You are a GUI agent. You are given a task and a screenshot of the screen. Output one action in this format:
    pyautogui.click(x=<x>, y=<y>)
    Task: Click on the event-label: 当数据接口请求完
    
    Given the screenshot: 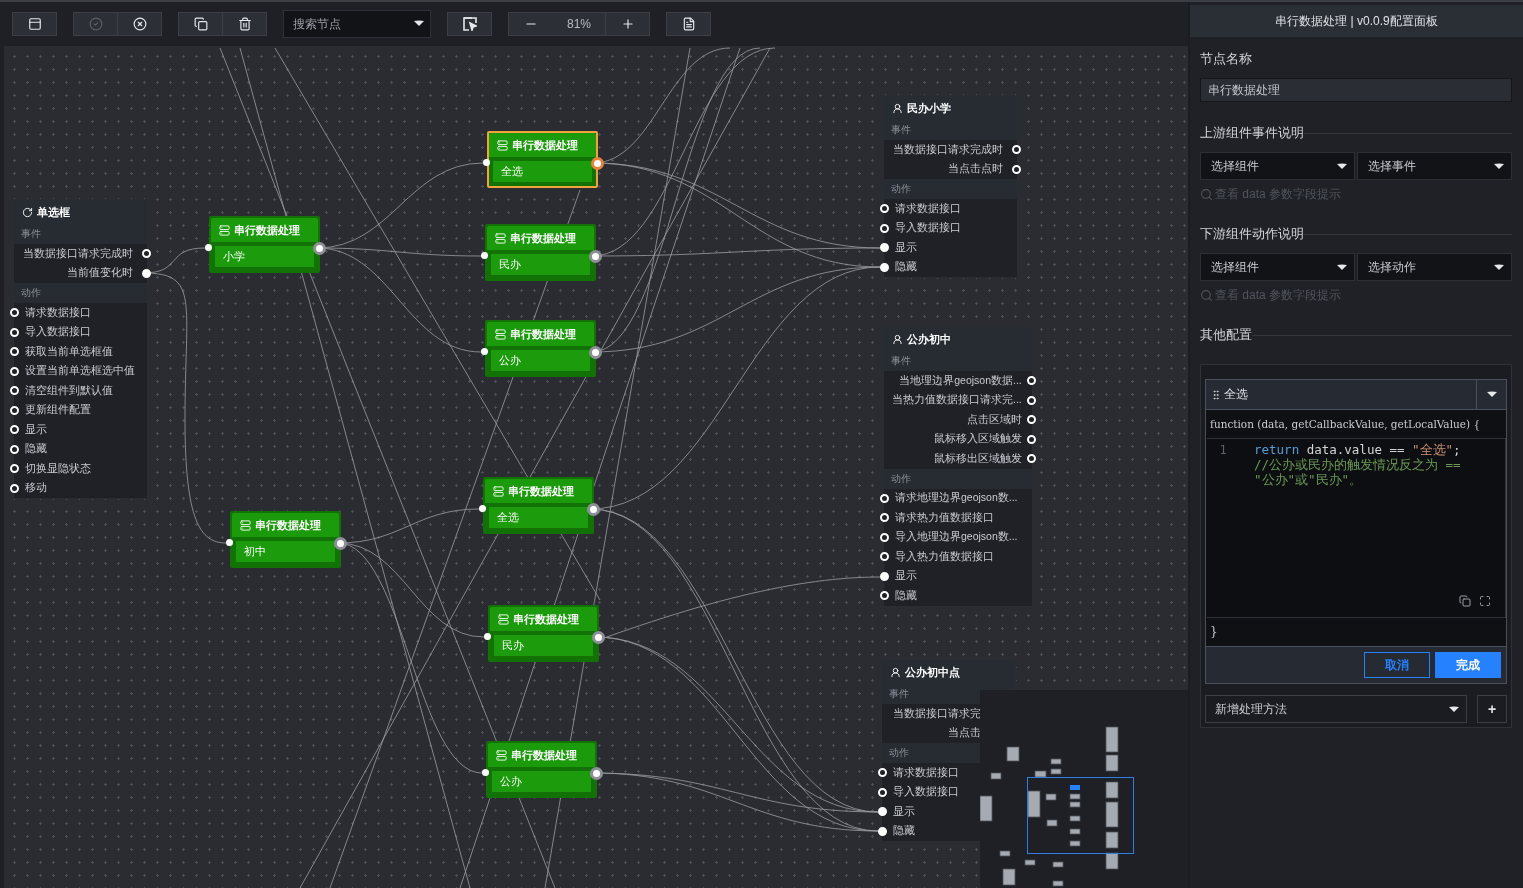 What is the action you would take?
    pyautogui.click(x=937, y=713)
    